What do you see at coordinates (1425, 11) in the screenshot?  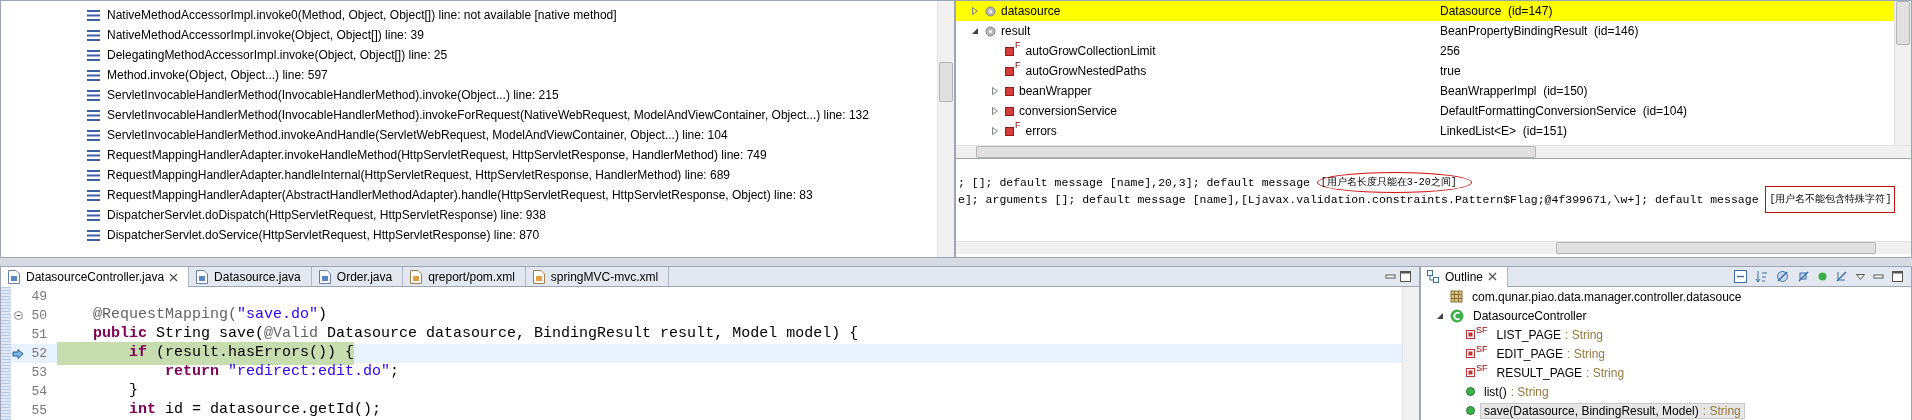 I see `variable-row: datasource Datasource (id=147)` at bounding box center [1425, 11].